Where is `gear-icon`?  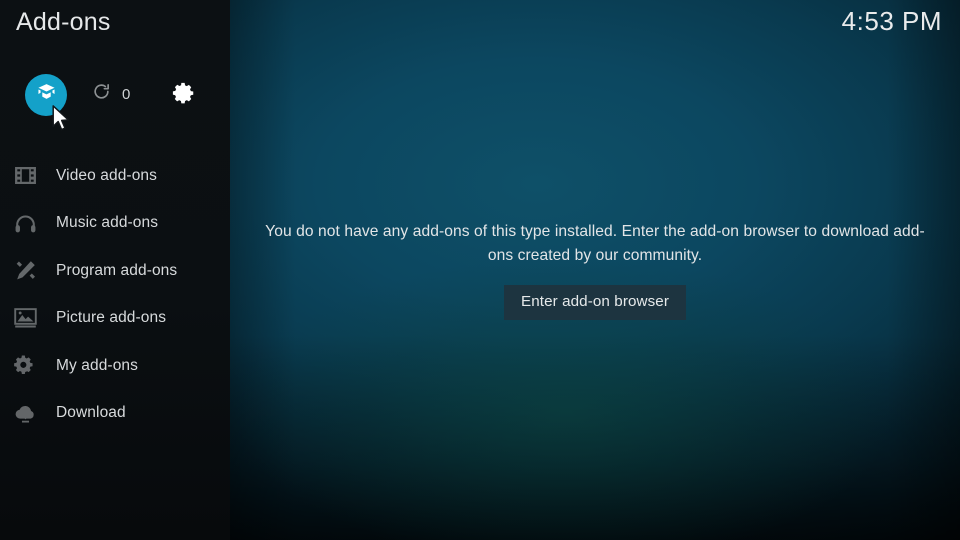
gear-icon is located at coordinates (183, 95).